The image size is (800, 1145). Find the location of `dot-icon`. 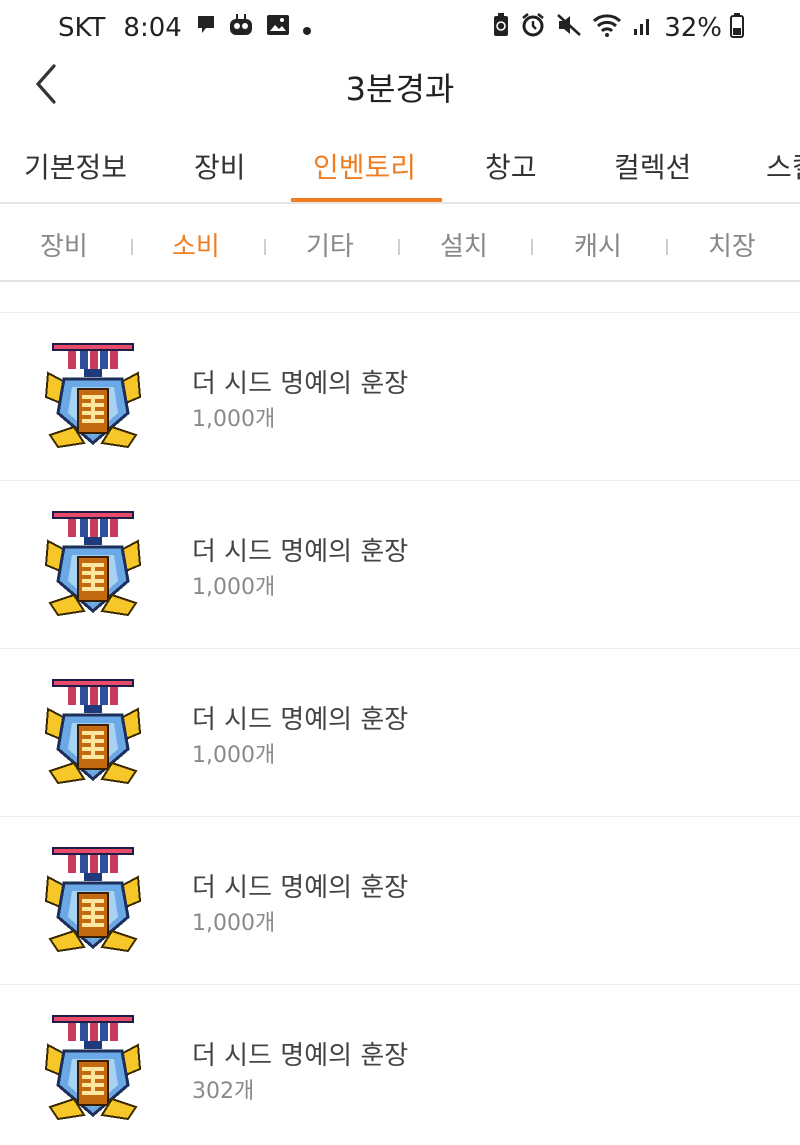

dot-icon is located at coordinates (307, 28).